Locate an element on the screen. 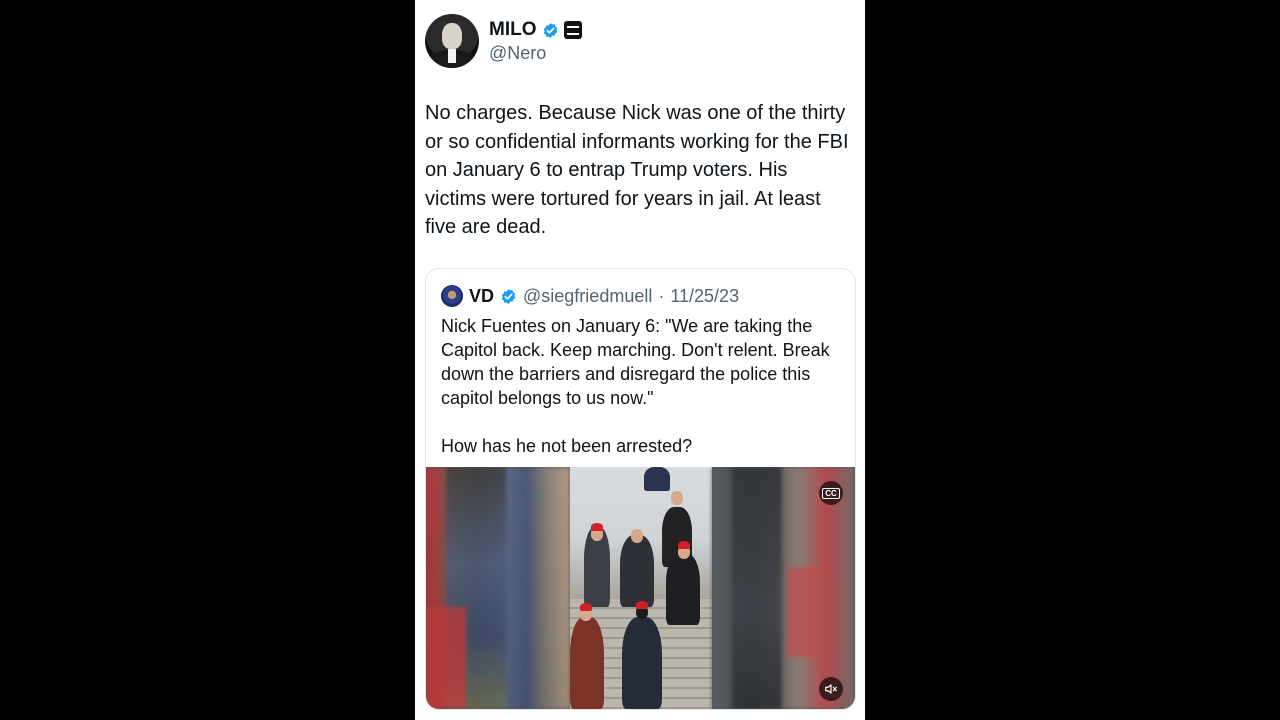 Image resolution: width=1280 pixels, height=720 pixels. speaker-muted-glyph is located at coordinates (831, 689).